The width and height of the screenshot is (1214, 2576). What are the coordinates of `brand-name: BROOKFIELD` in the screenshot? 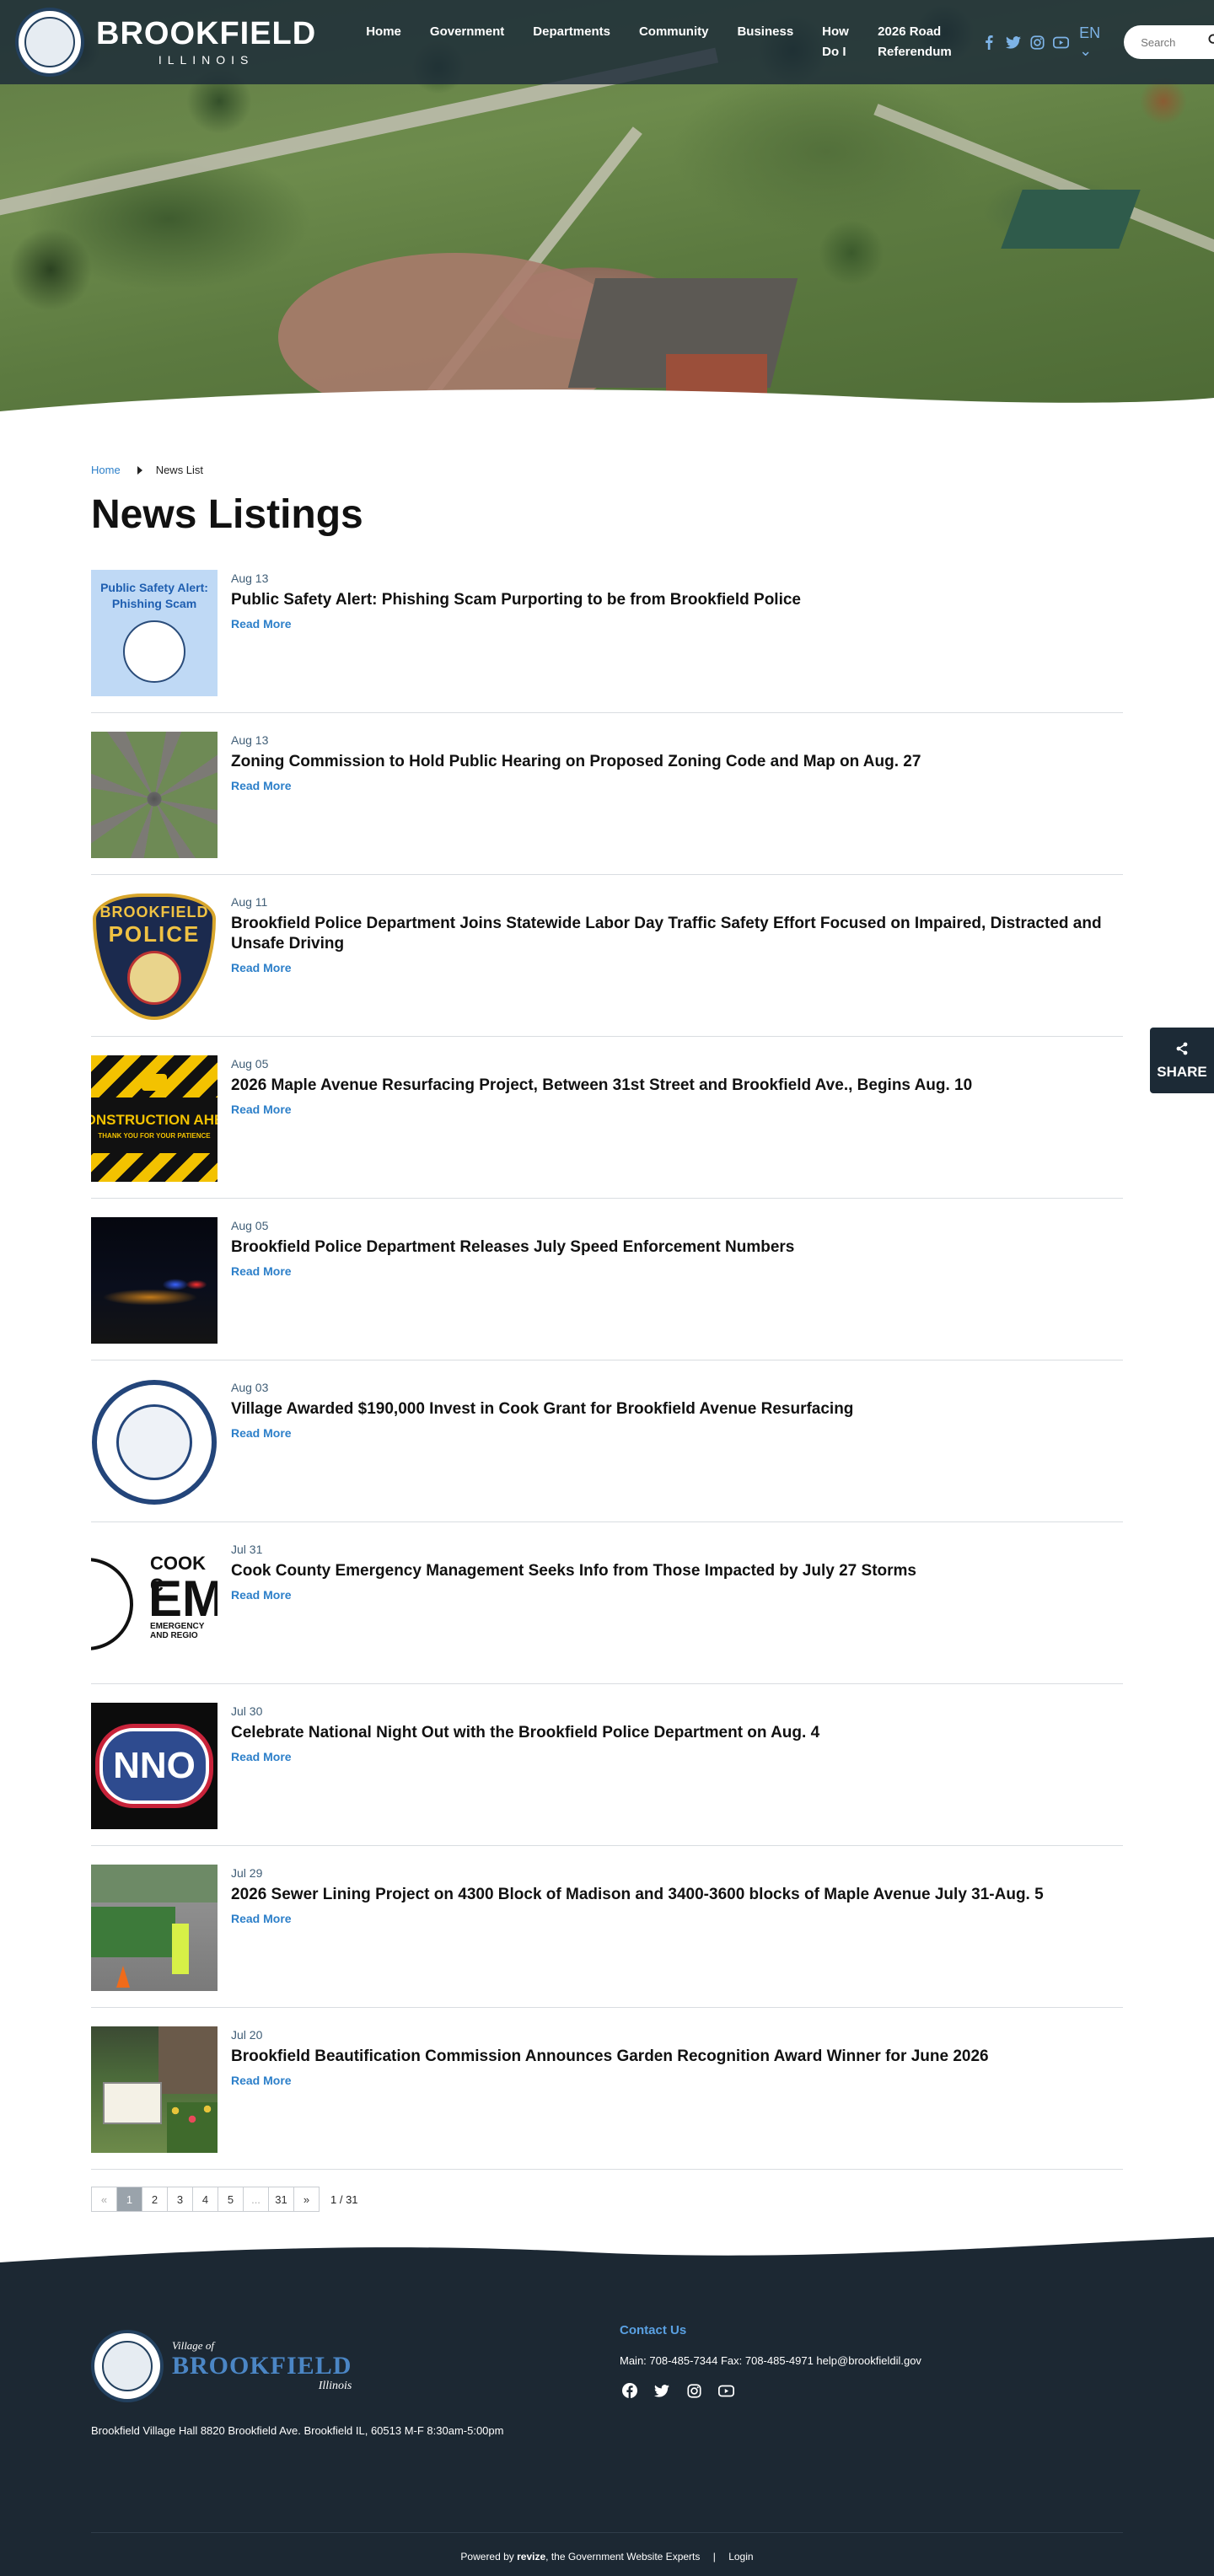 It's located at (206, 33).